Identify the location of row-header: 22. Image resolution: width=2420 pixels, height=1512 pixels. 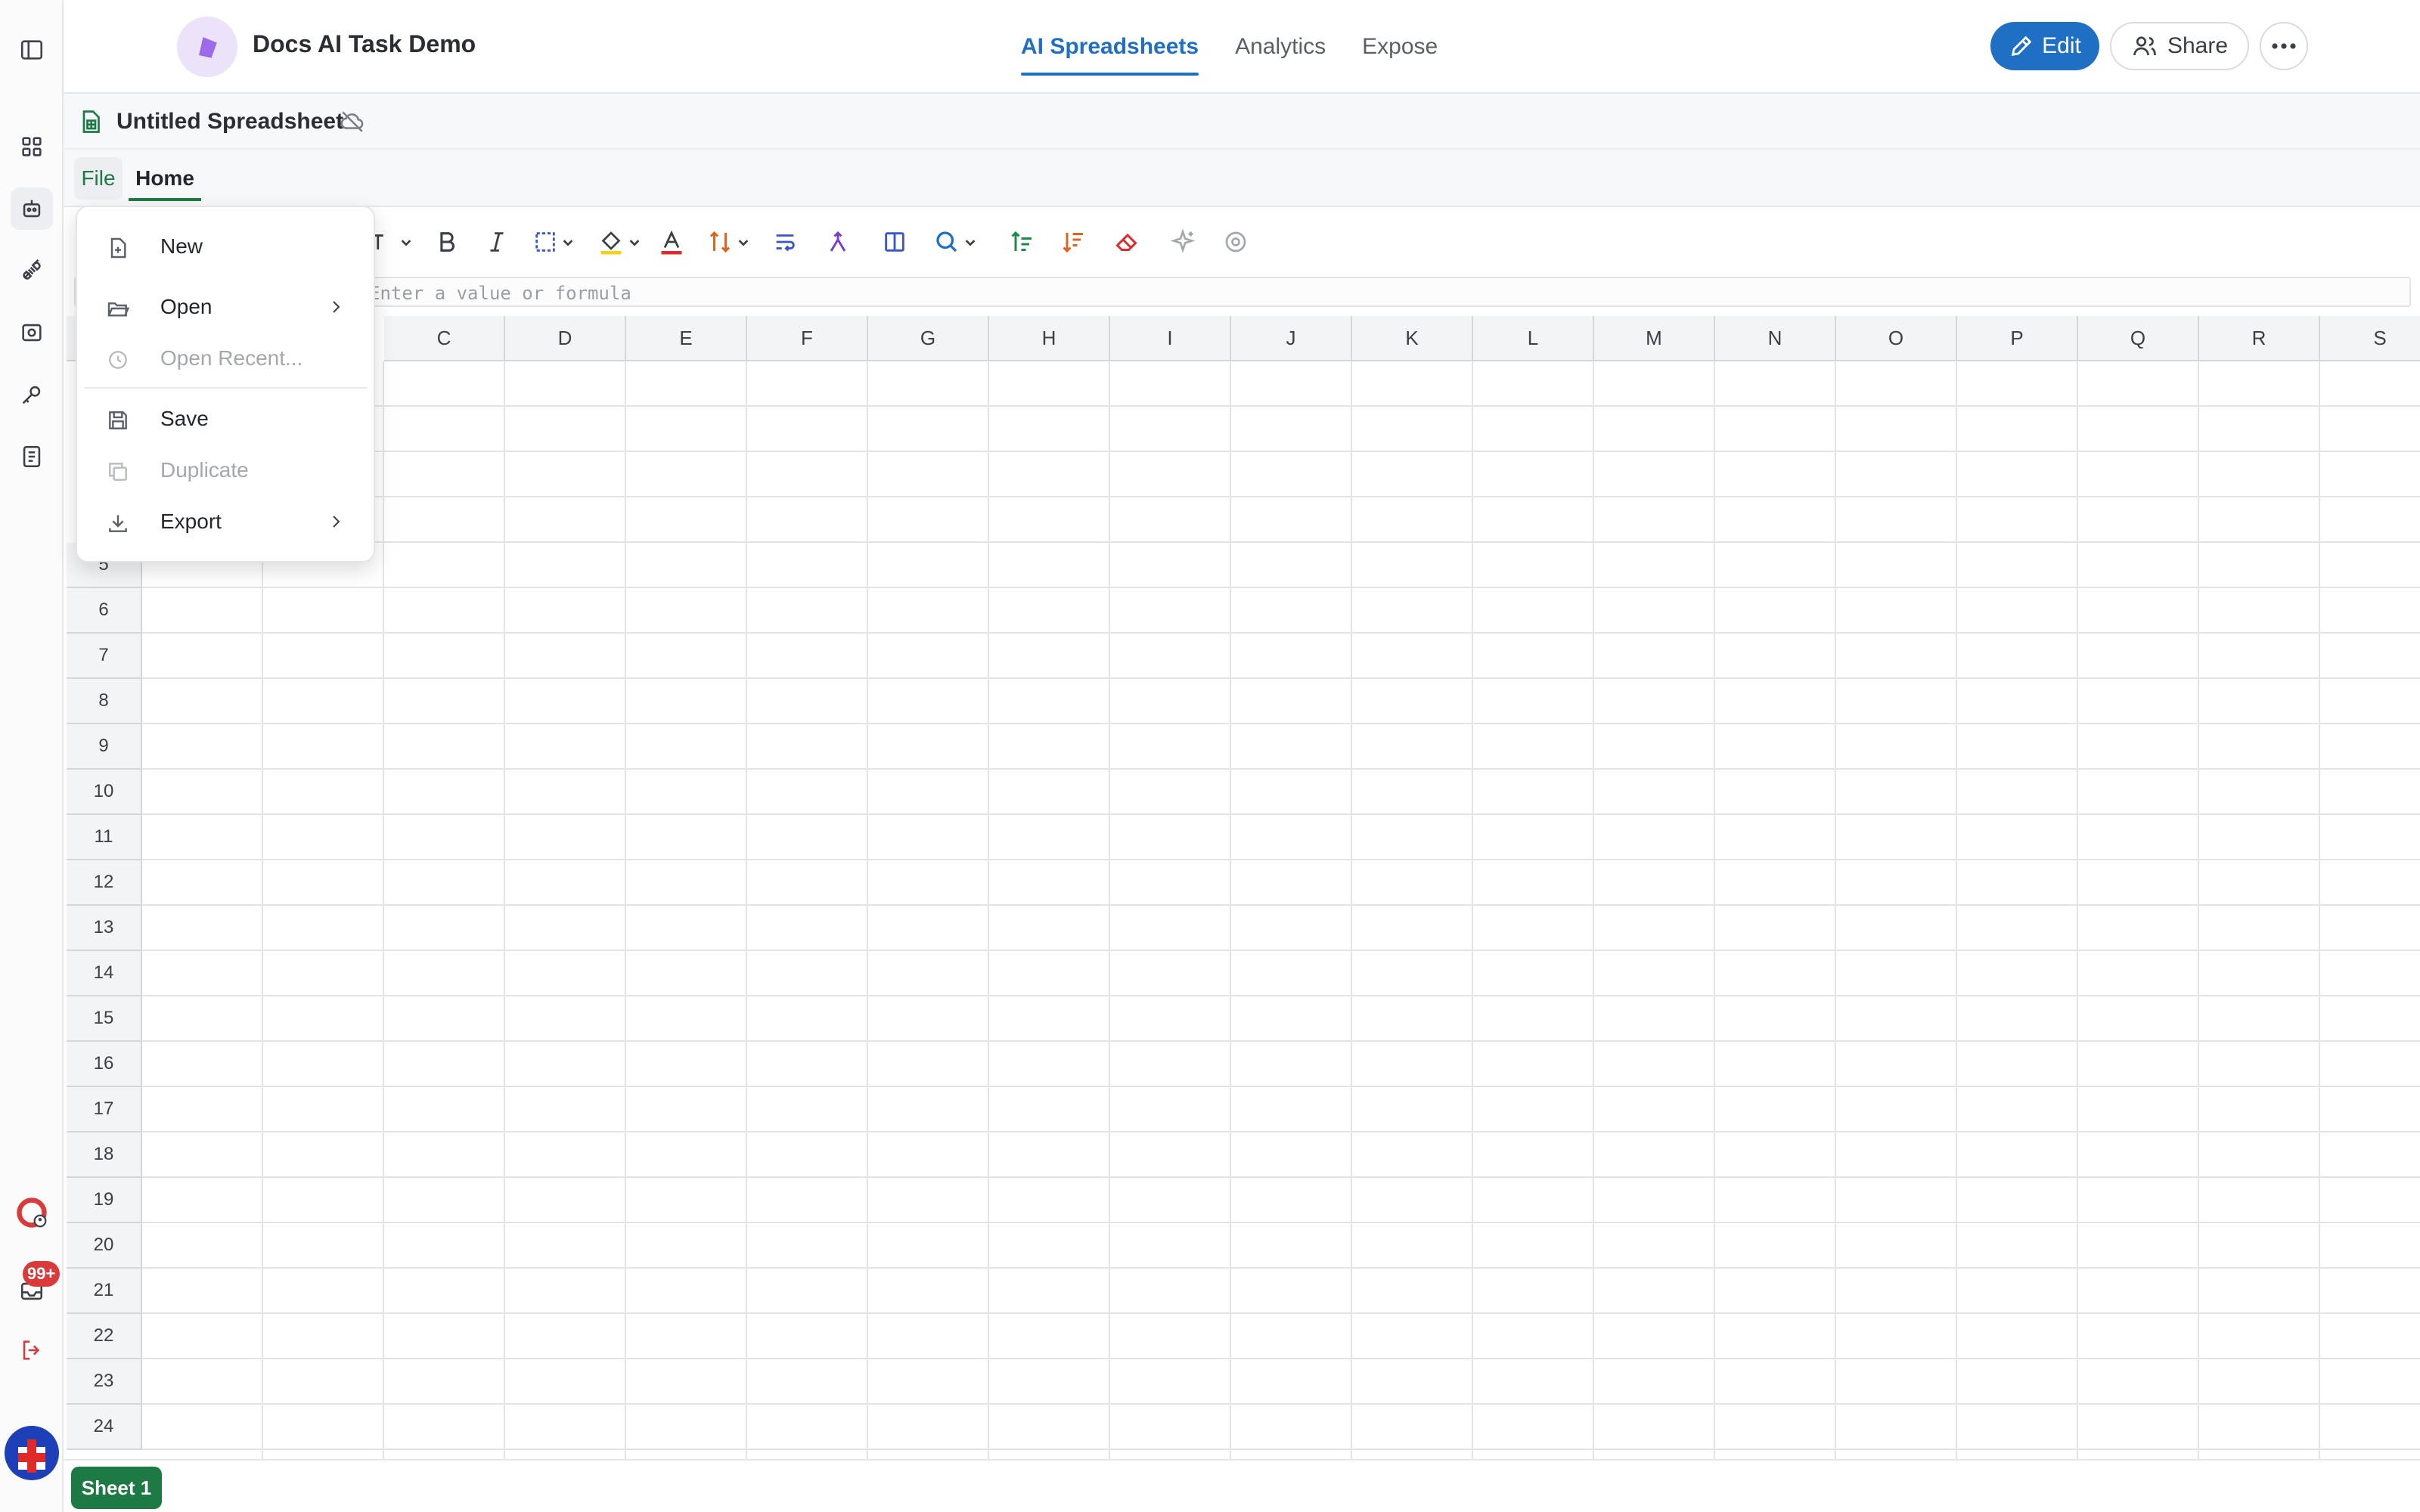
(104, 1336).